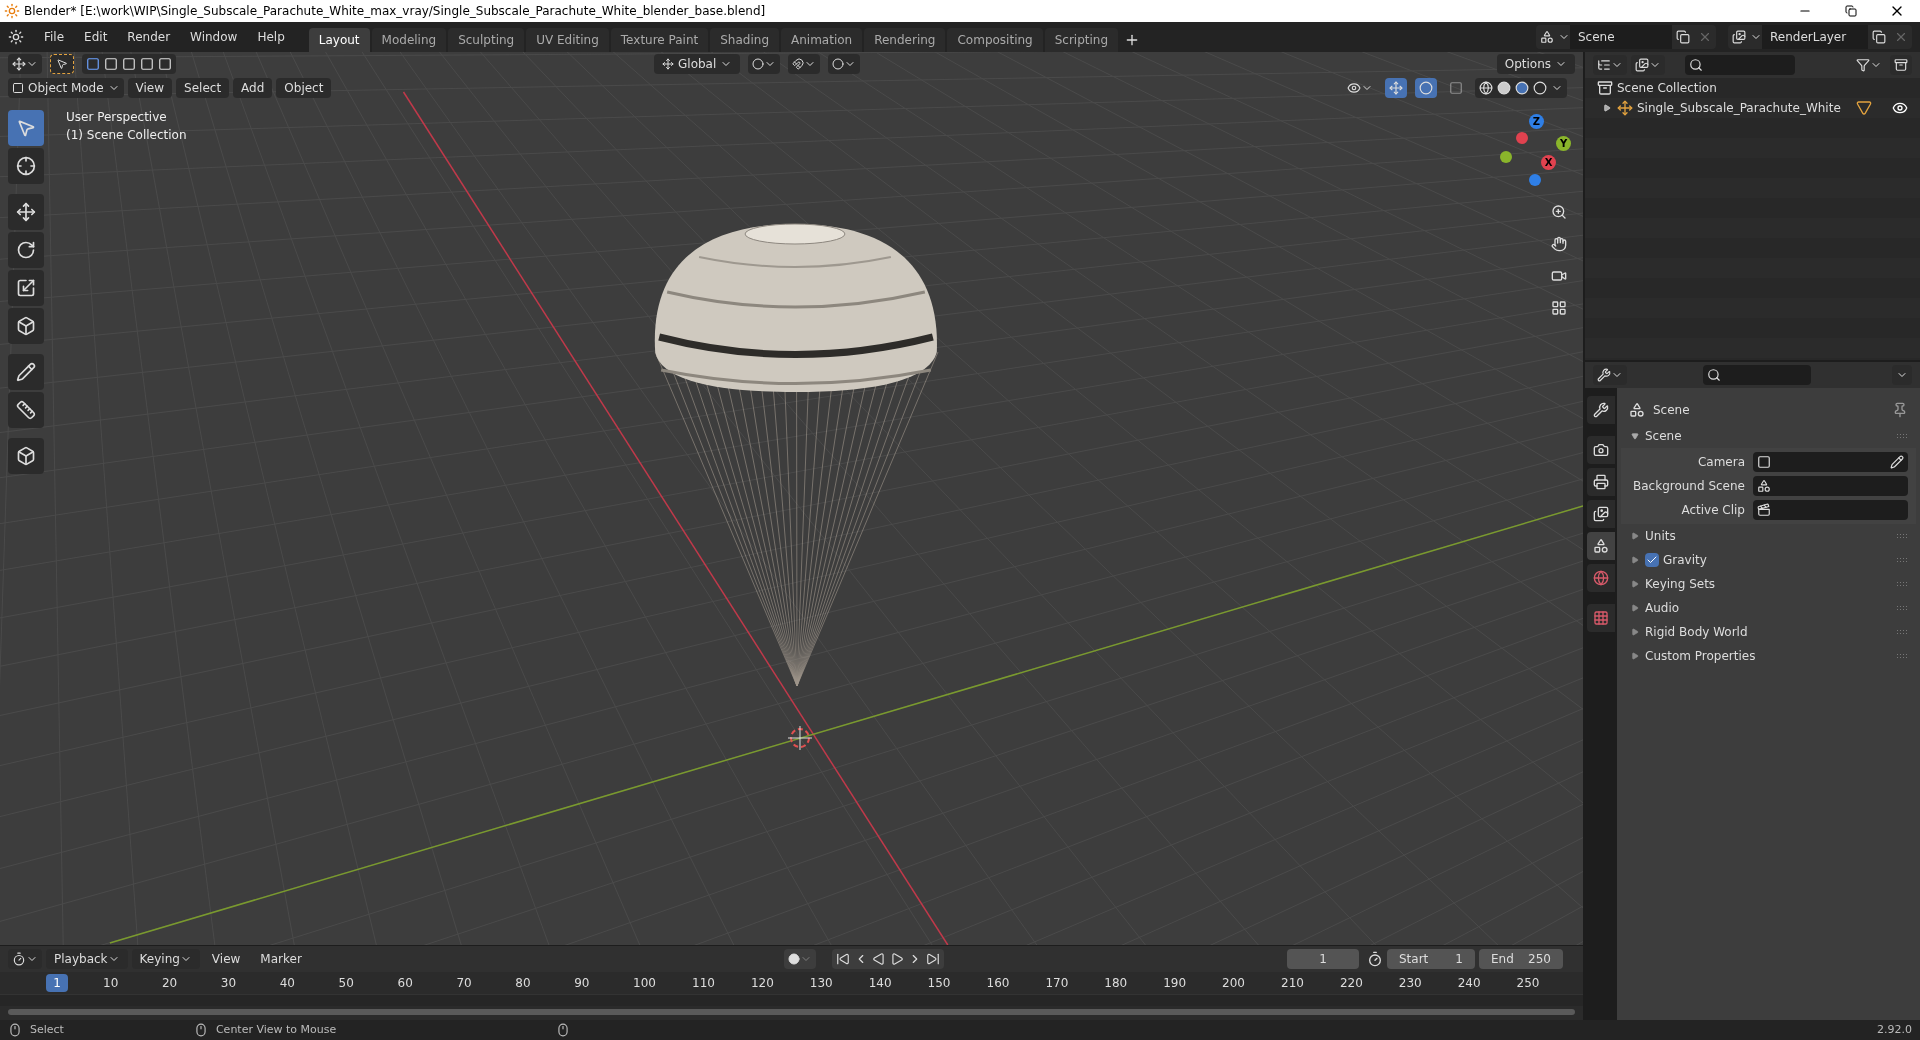 Image resolution: width=1920 pixels, height=1040 pixels. What do you see at coordinates (1521, 959) in the screenshot?
I see `end-frame-field: End 250` at bounding box center [1521, 959].